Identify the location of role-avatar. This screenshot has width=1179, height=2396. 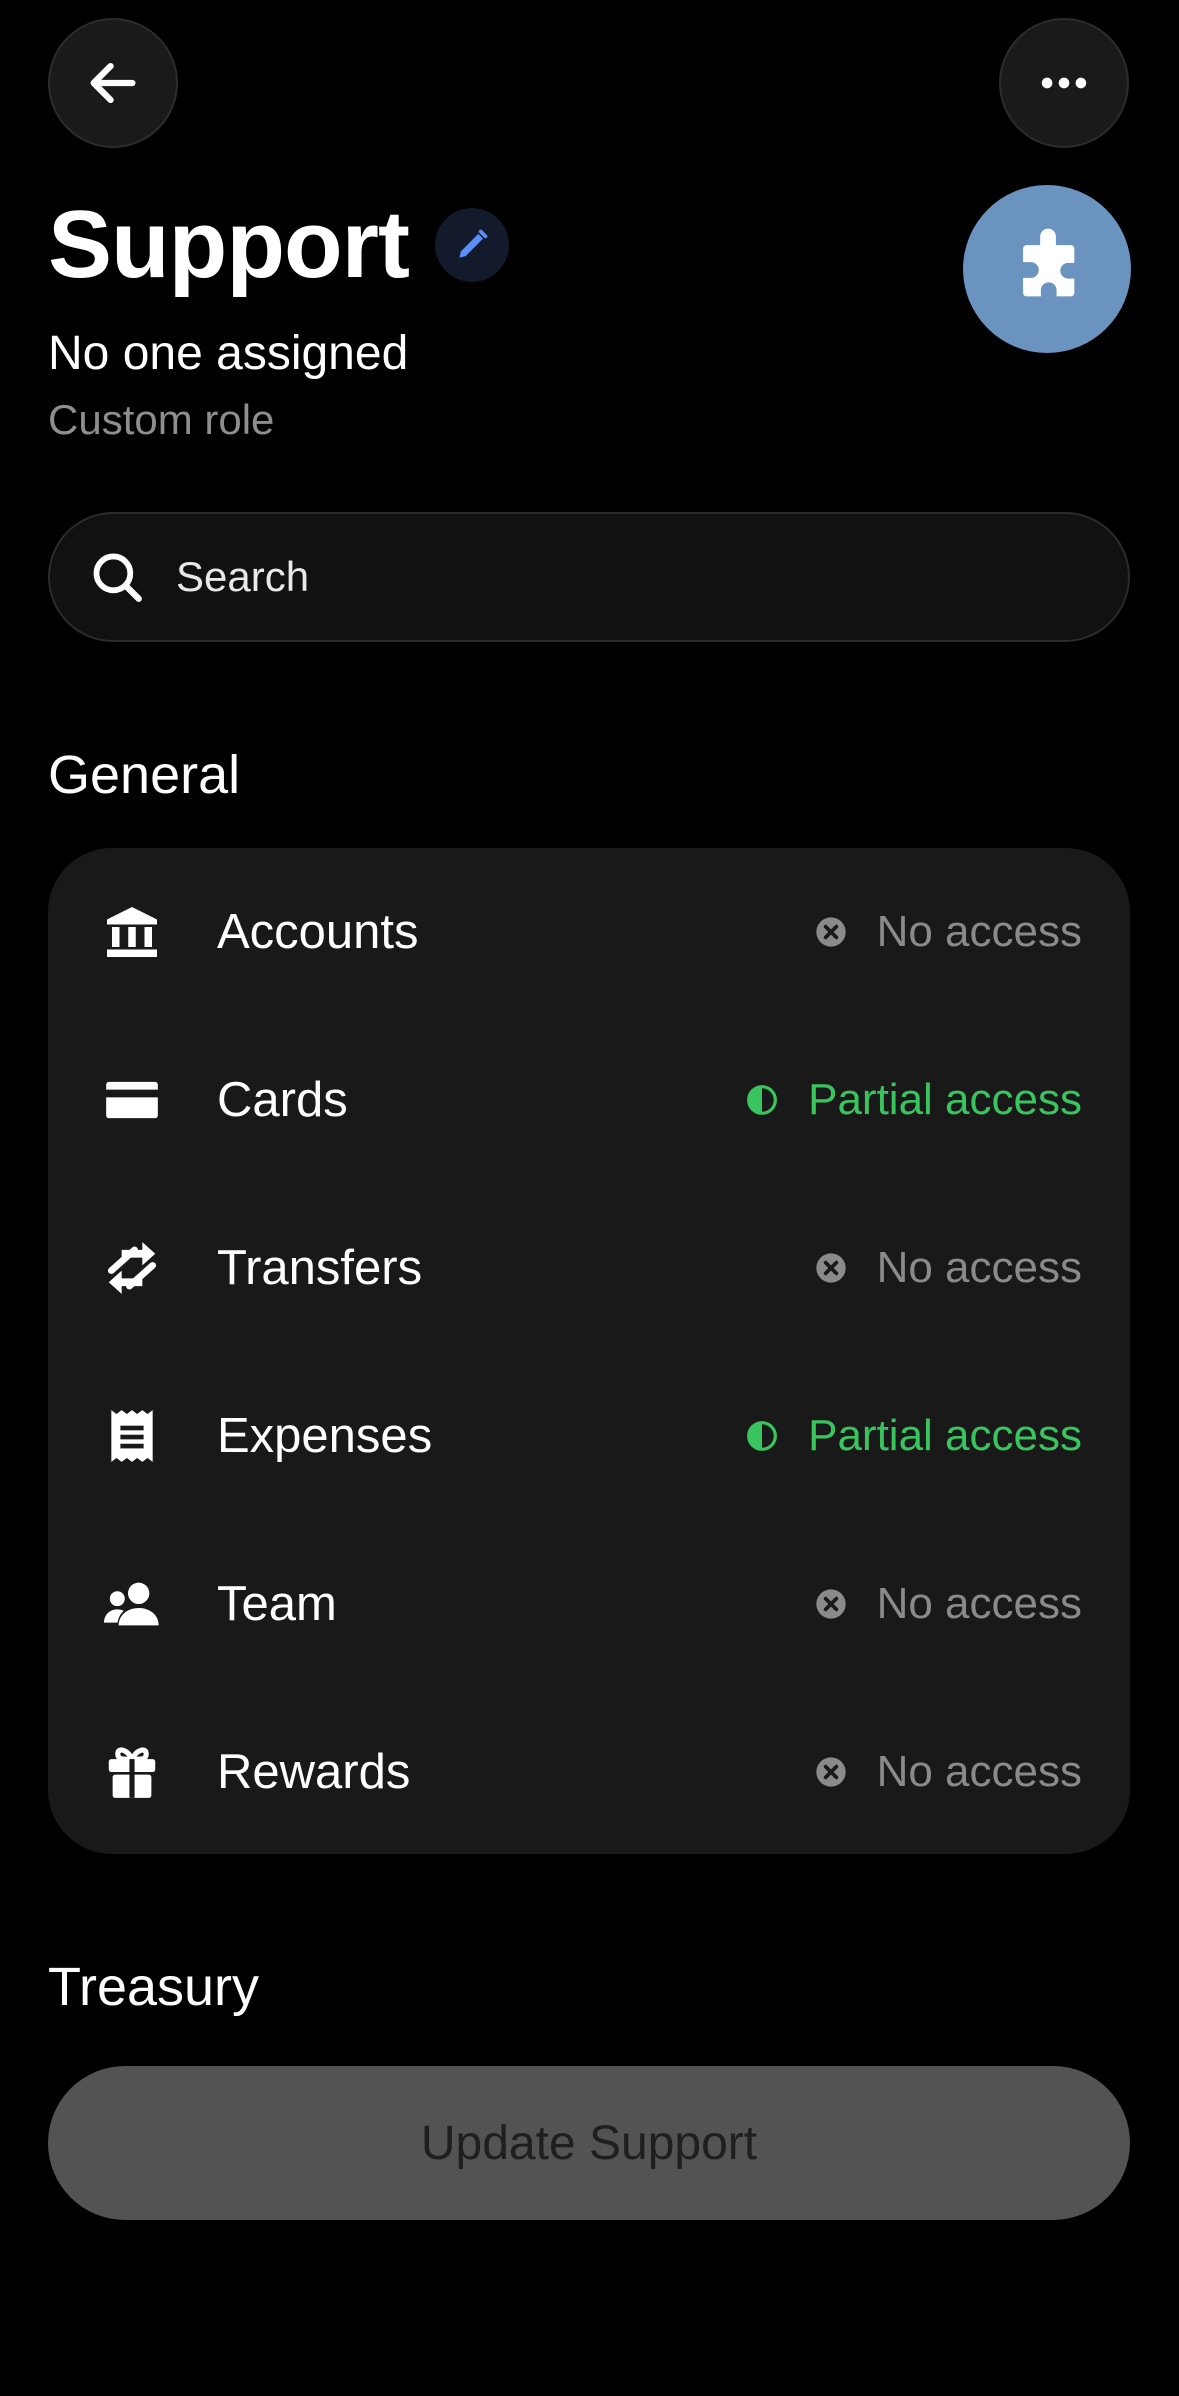
(1047, 269).